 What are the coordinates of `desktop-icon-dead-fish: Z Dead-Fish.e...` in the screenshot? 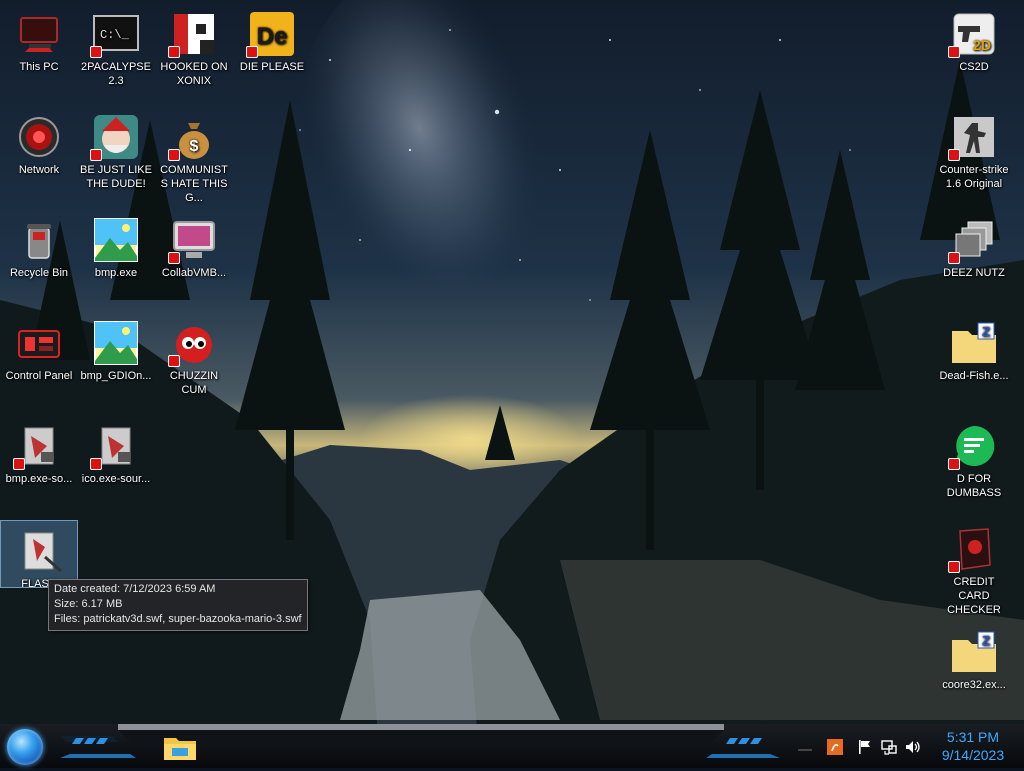 It's located at (974, 348).